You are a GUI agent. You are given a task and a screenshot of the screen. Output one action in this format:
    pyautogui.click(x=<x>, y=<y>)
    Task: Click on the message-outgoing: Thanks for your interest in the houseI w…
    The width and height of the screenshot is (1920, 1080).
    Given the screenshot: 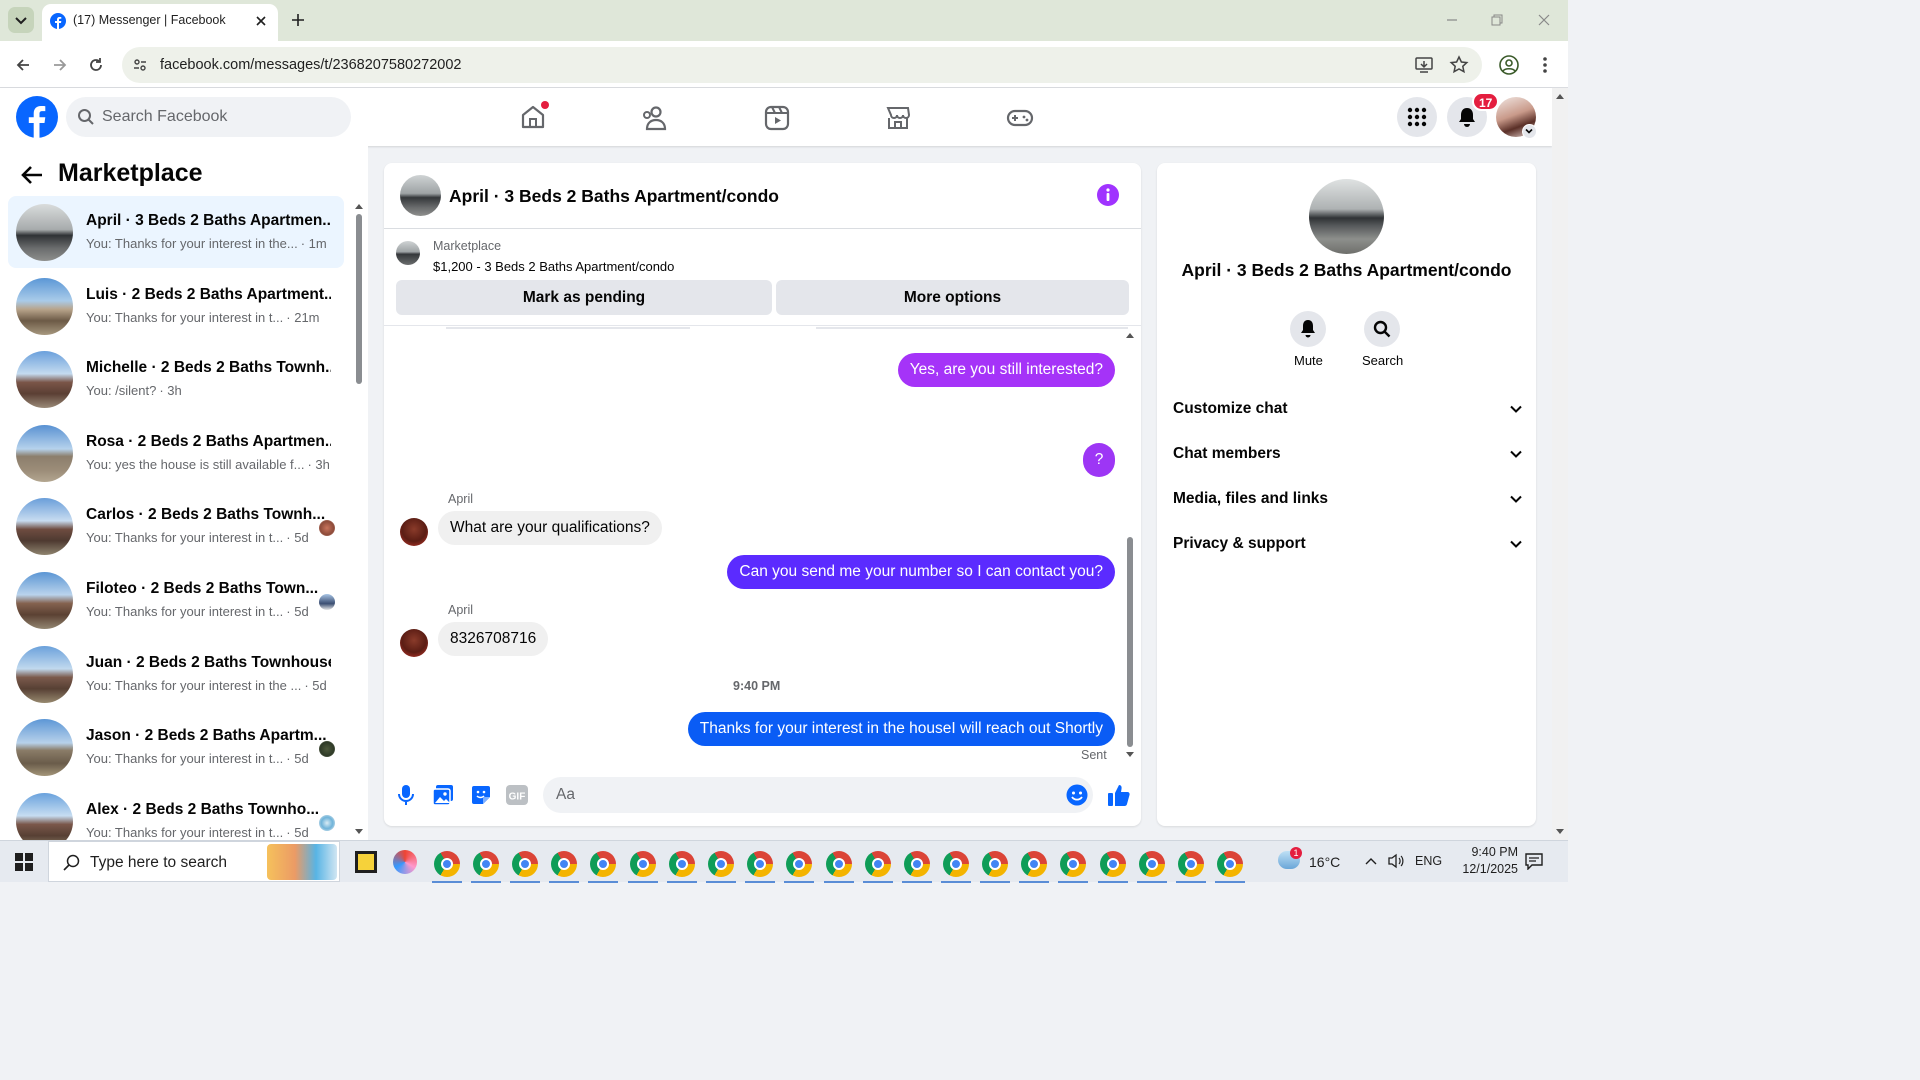 What is the action you would take?
    pyautogui.click(x=901, y=729)
    